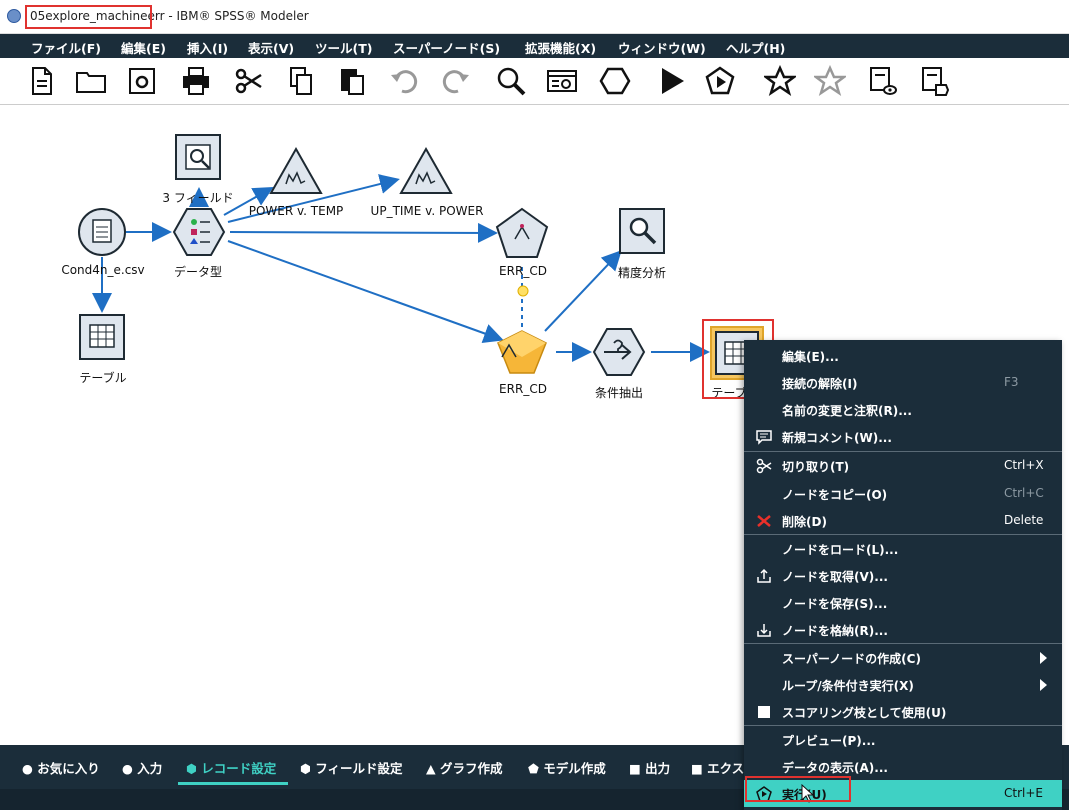 The height and width of the screenshot is (810, 1069). I want to click on node-plot1, so click(296, 170).